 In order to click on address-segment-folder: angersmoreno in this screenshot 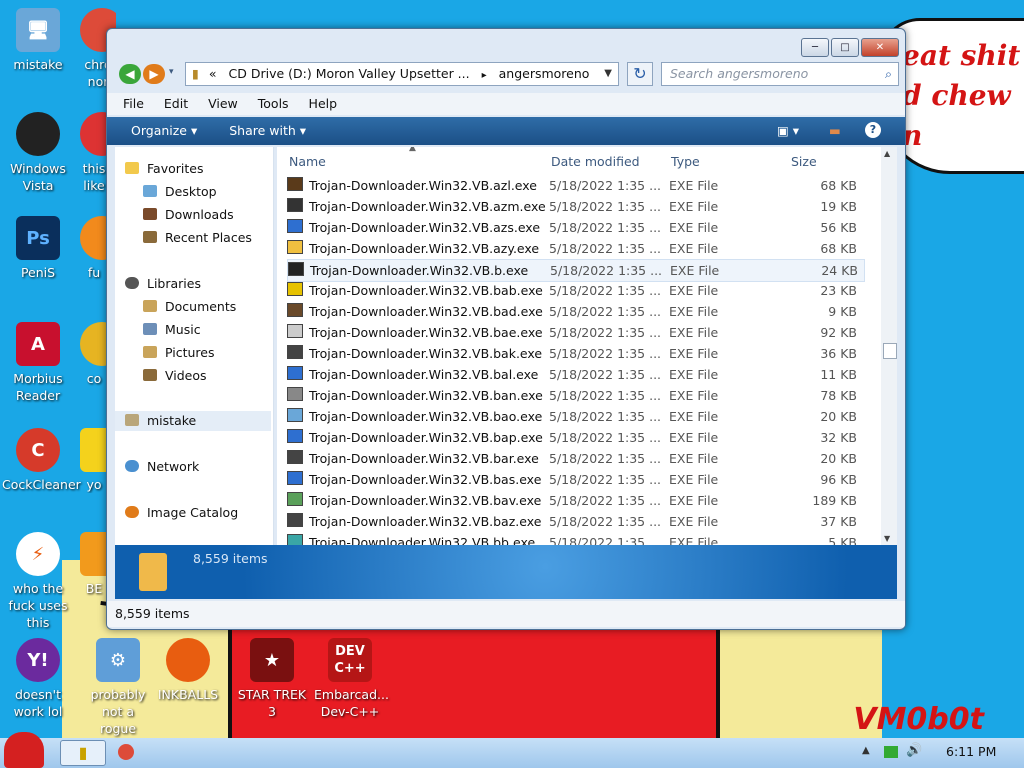, I will do `click(544, 73)`.